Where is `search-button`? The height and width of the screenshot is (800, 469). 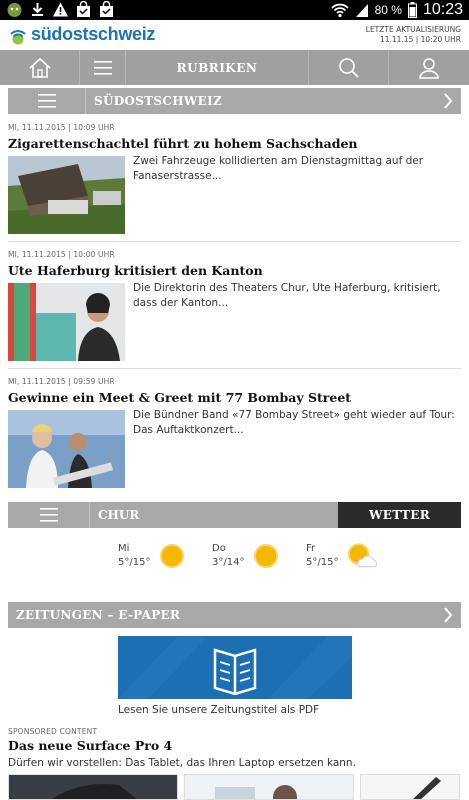 search-button is located at coordinates (349, 67).